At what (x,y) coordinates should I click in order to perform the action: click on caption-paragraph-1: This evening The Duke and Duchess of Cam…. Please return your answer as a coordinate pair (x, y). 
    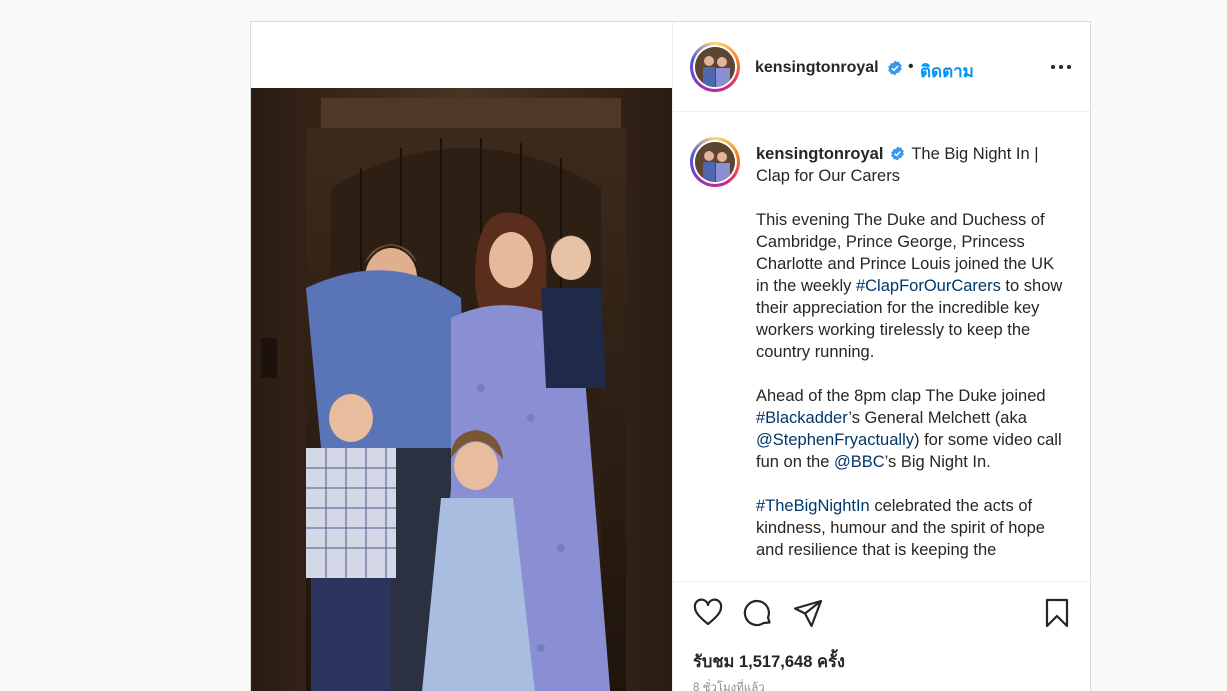
    Looking at the image, I should click on (911, 286).